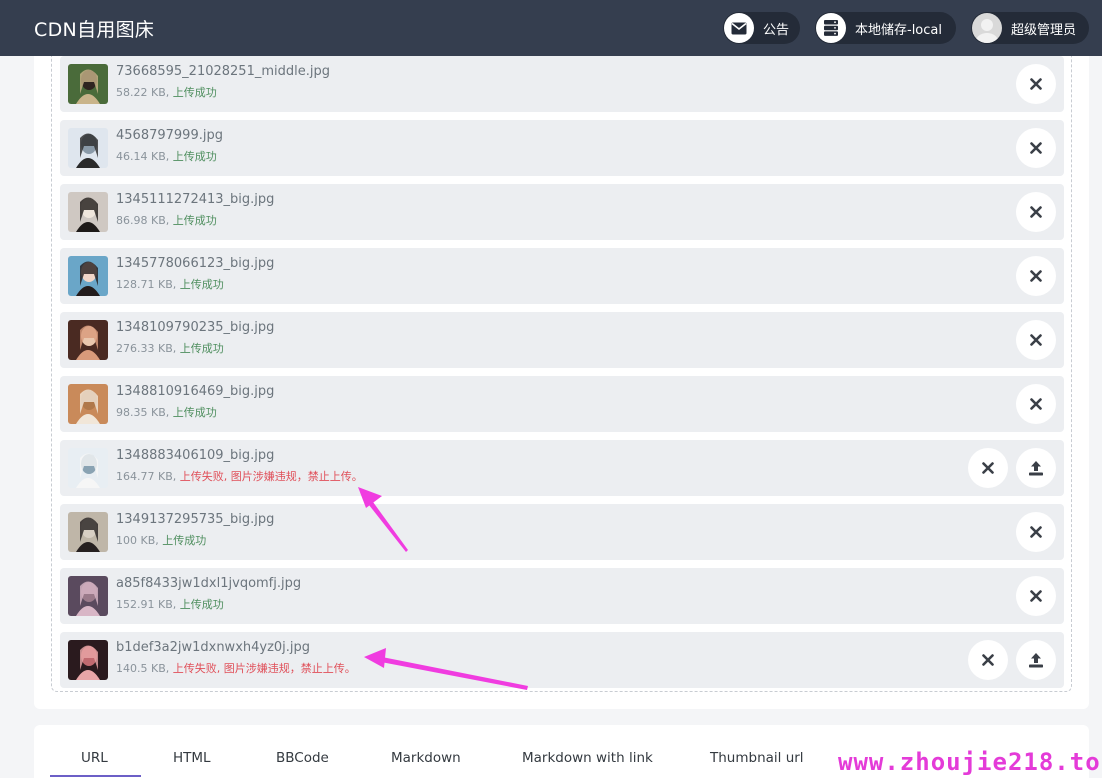 This screenshot has width=1102, height=778. Describe the element at coordinates (161, 540) in the screenshot. I see `file-meta: 100 KB, 上传成功` at that location.